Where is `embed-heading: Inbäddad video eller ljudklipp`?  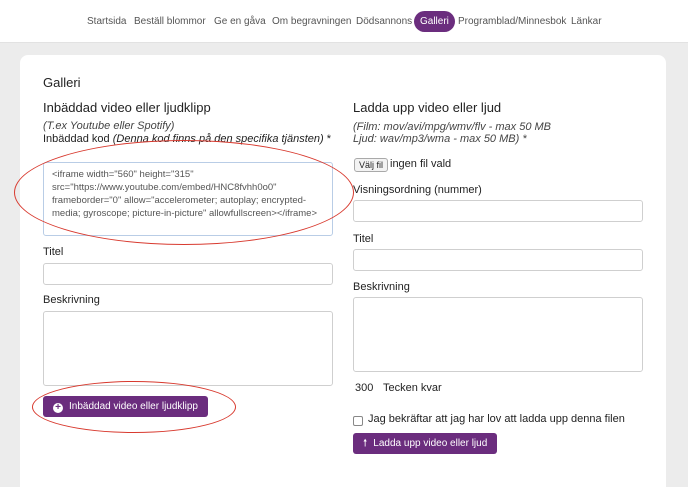 embed-heading: Inbäddad video eller ljudklipp is located at coordinates (127, 107).